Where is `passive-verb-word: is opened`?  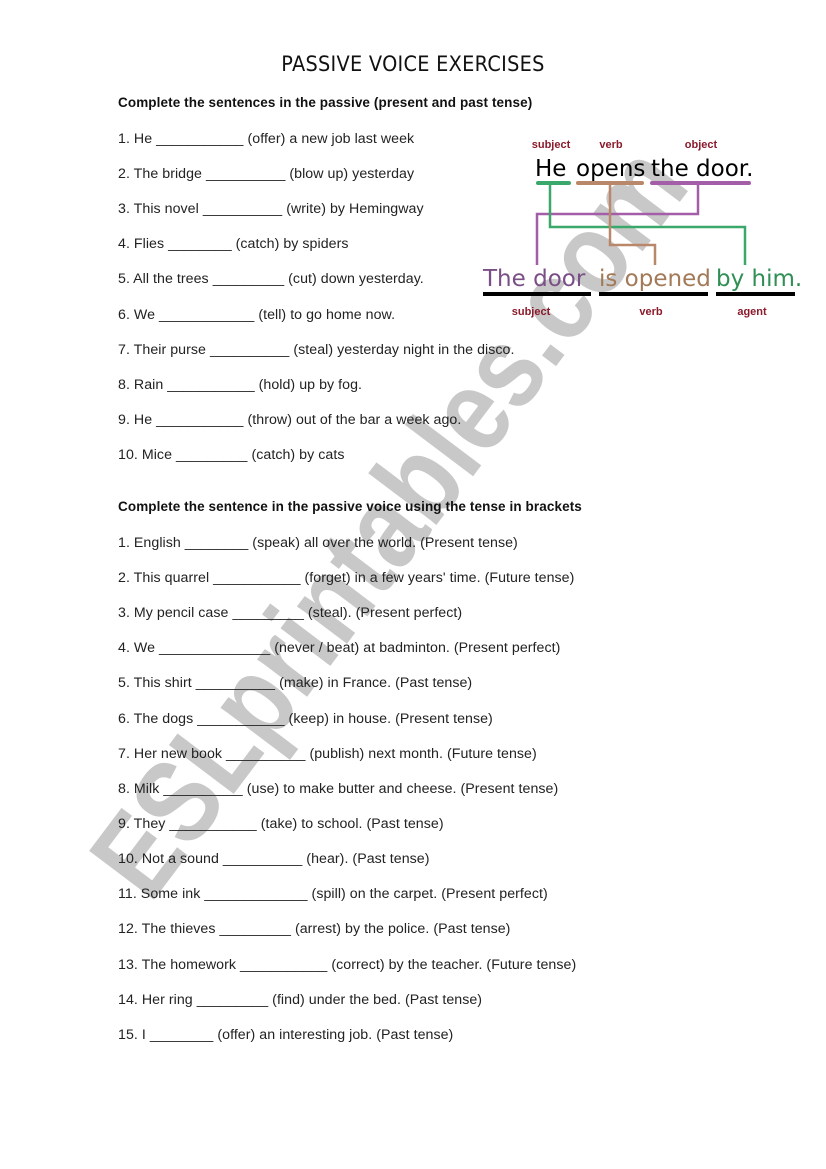 passive-verb-word: is opened is located at coordinates (655, 279).